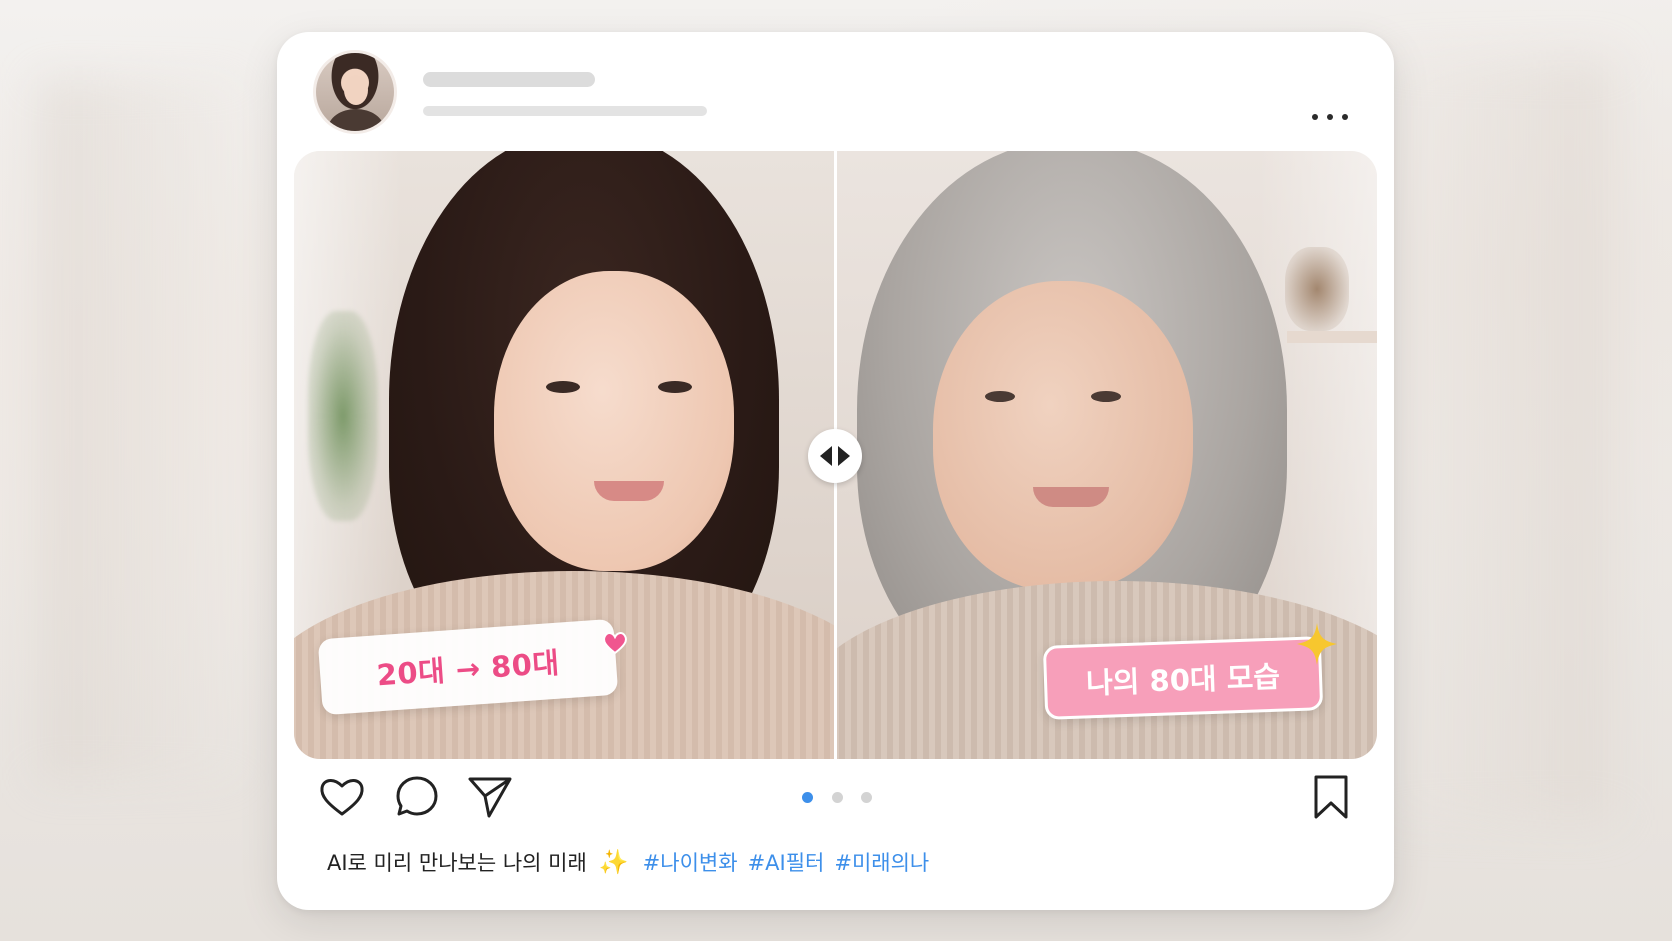 The image size is (1672, 941). Describe the element at coordinates (356, 120) in the screenshot. I see `avatar-body` at that location.